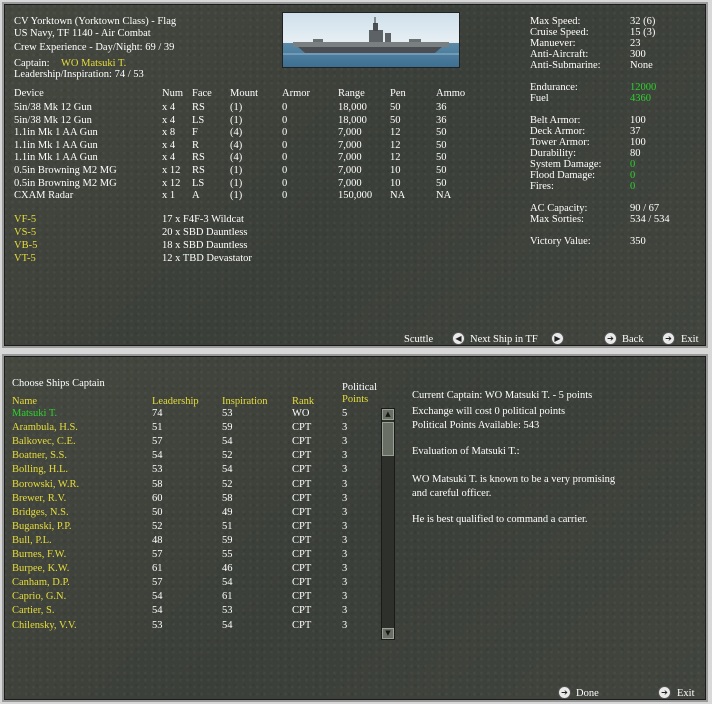 The height and width of the screenshot is (704, 712). What do you see at coordinates (539, 98) in the screenshot?
I see `stat-label: Fuel` at bounding box center [539, 98].